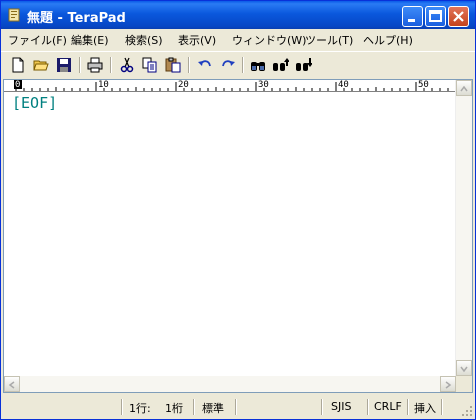 This screenshot has width=476, height=420. I want to click on close-icon, so click(458, 16).